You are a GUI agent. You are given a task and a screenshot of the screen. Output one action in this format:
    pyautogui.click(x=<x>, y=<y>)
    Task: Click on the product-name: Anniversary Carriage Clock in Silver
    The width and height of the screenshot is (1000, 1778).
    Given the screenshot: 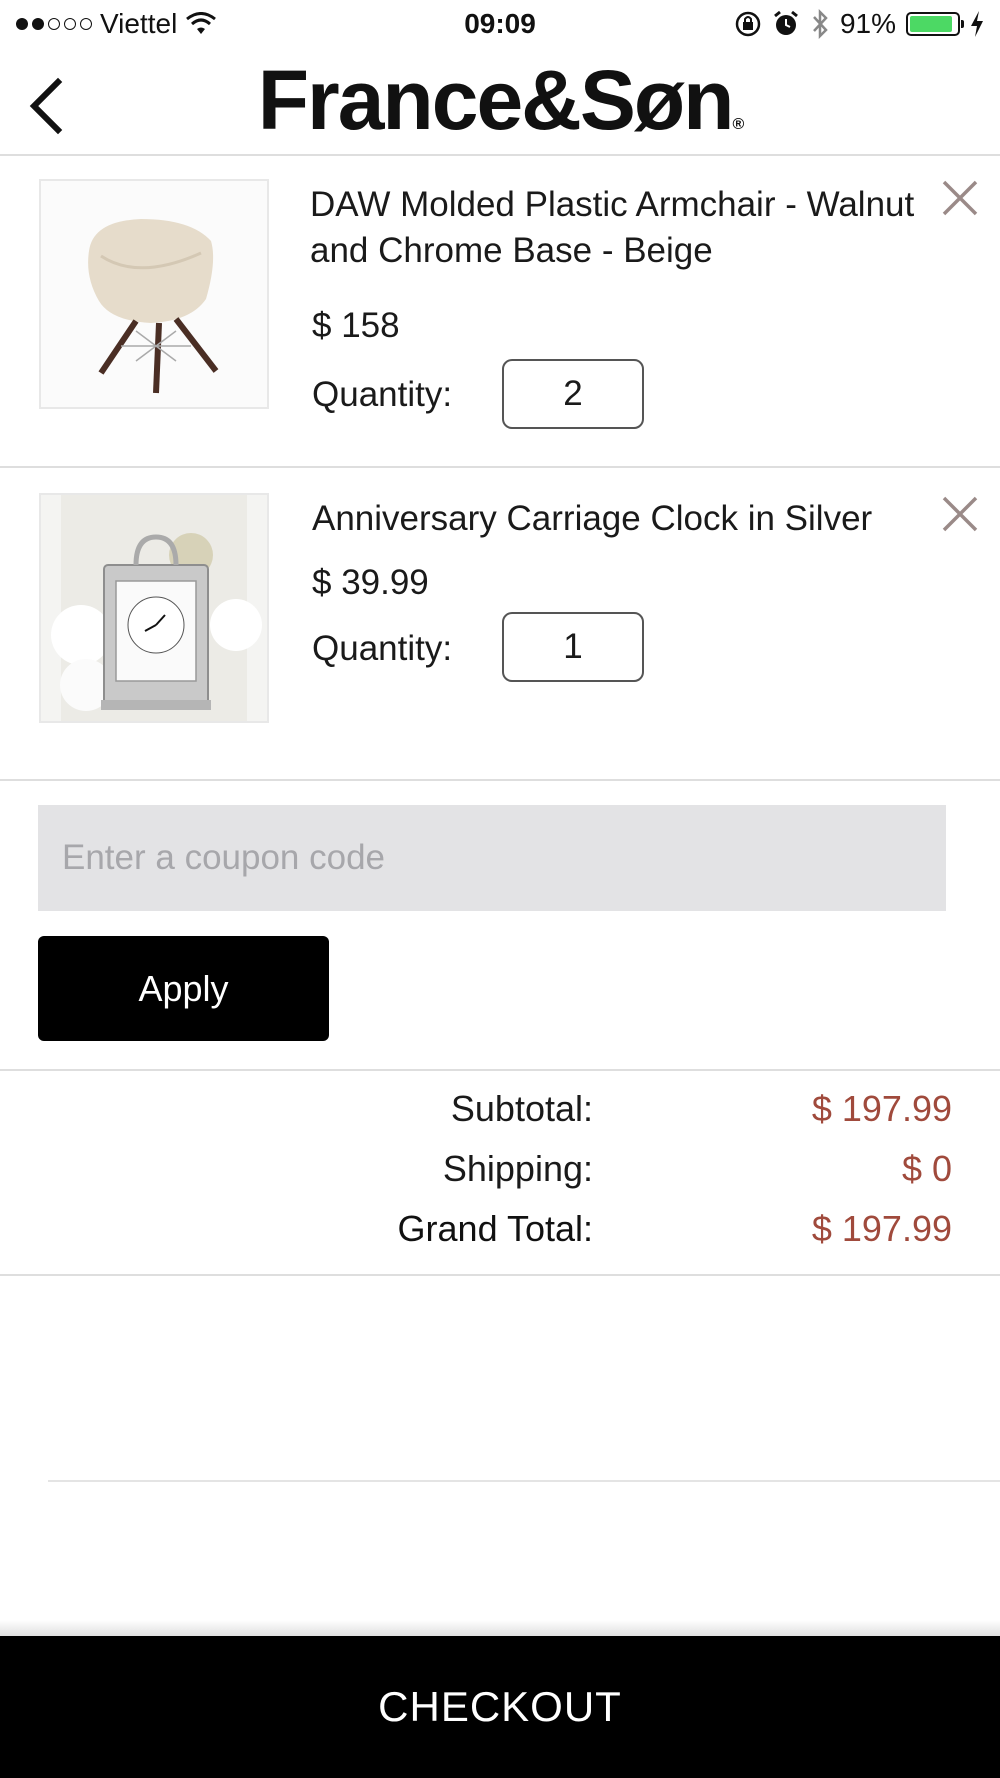 What is the action you would take?
    pyautogui.click(x=622, y=519)
    